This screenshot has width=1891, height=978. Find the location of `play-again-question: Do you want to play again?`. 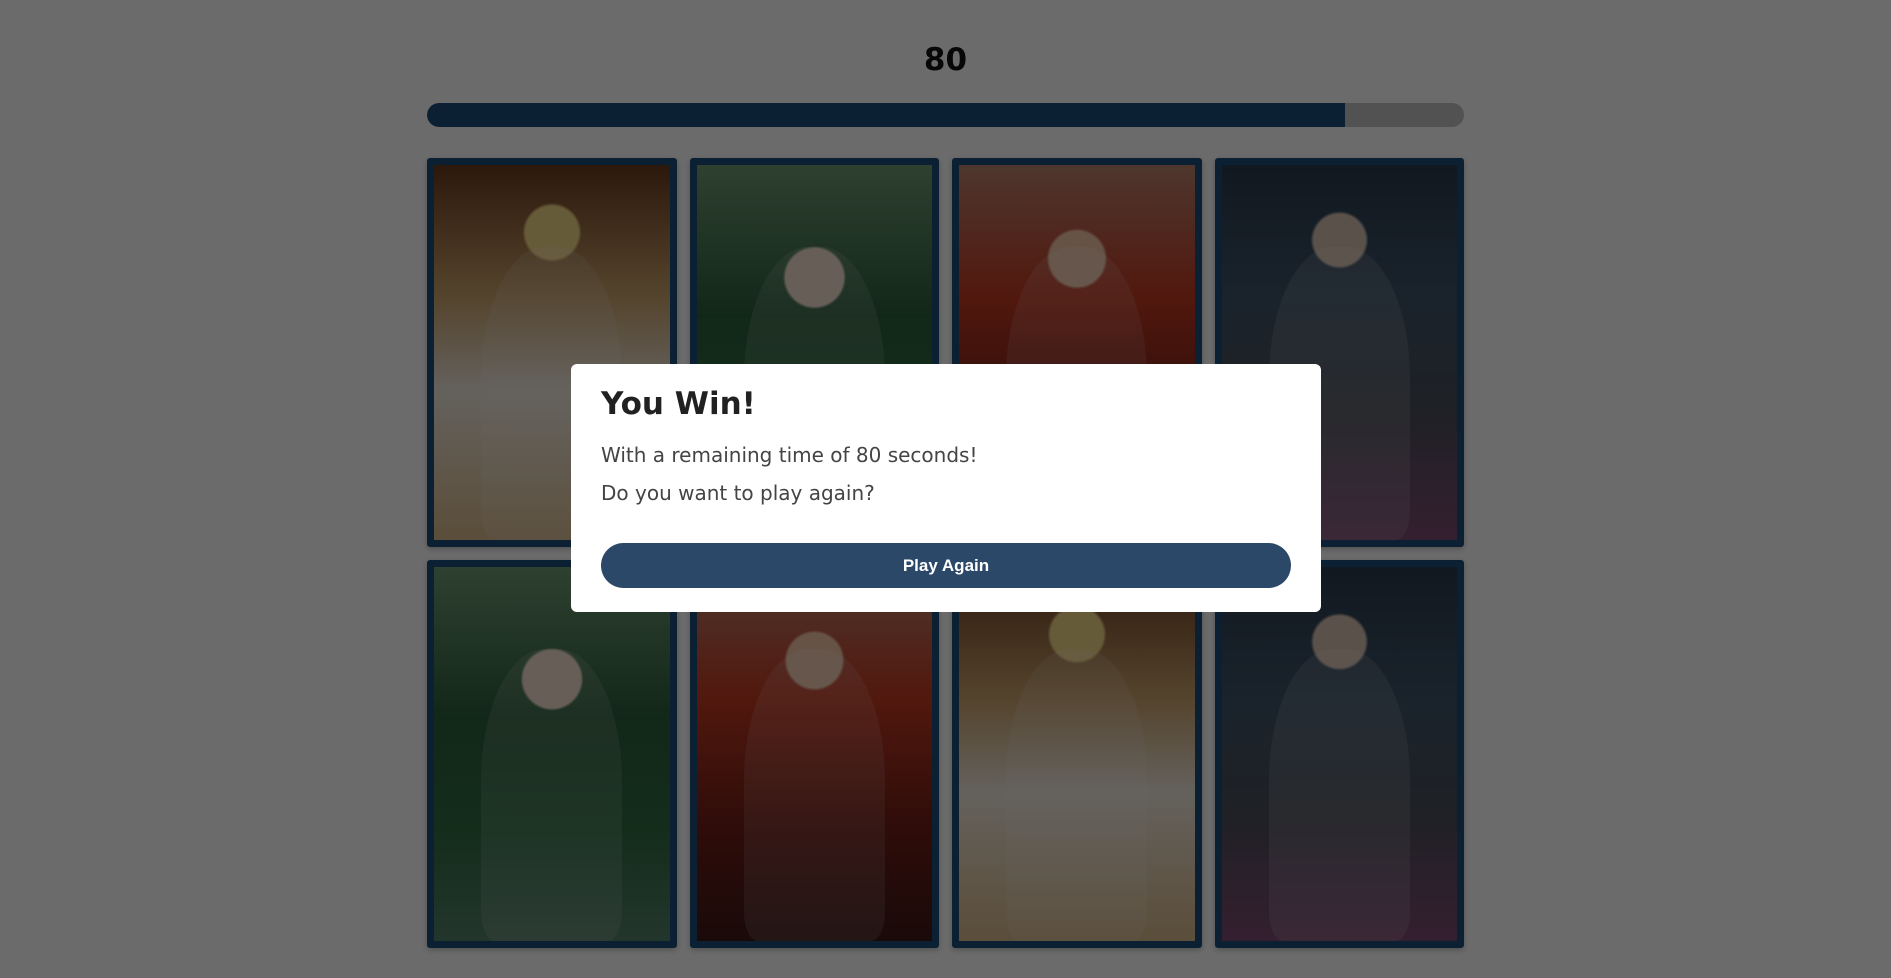

play-again-question: Do you want to play again? is located at coordinates (738, 493).